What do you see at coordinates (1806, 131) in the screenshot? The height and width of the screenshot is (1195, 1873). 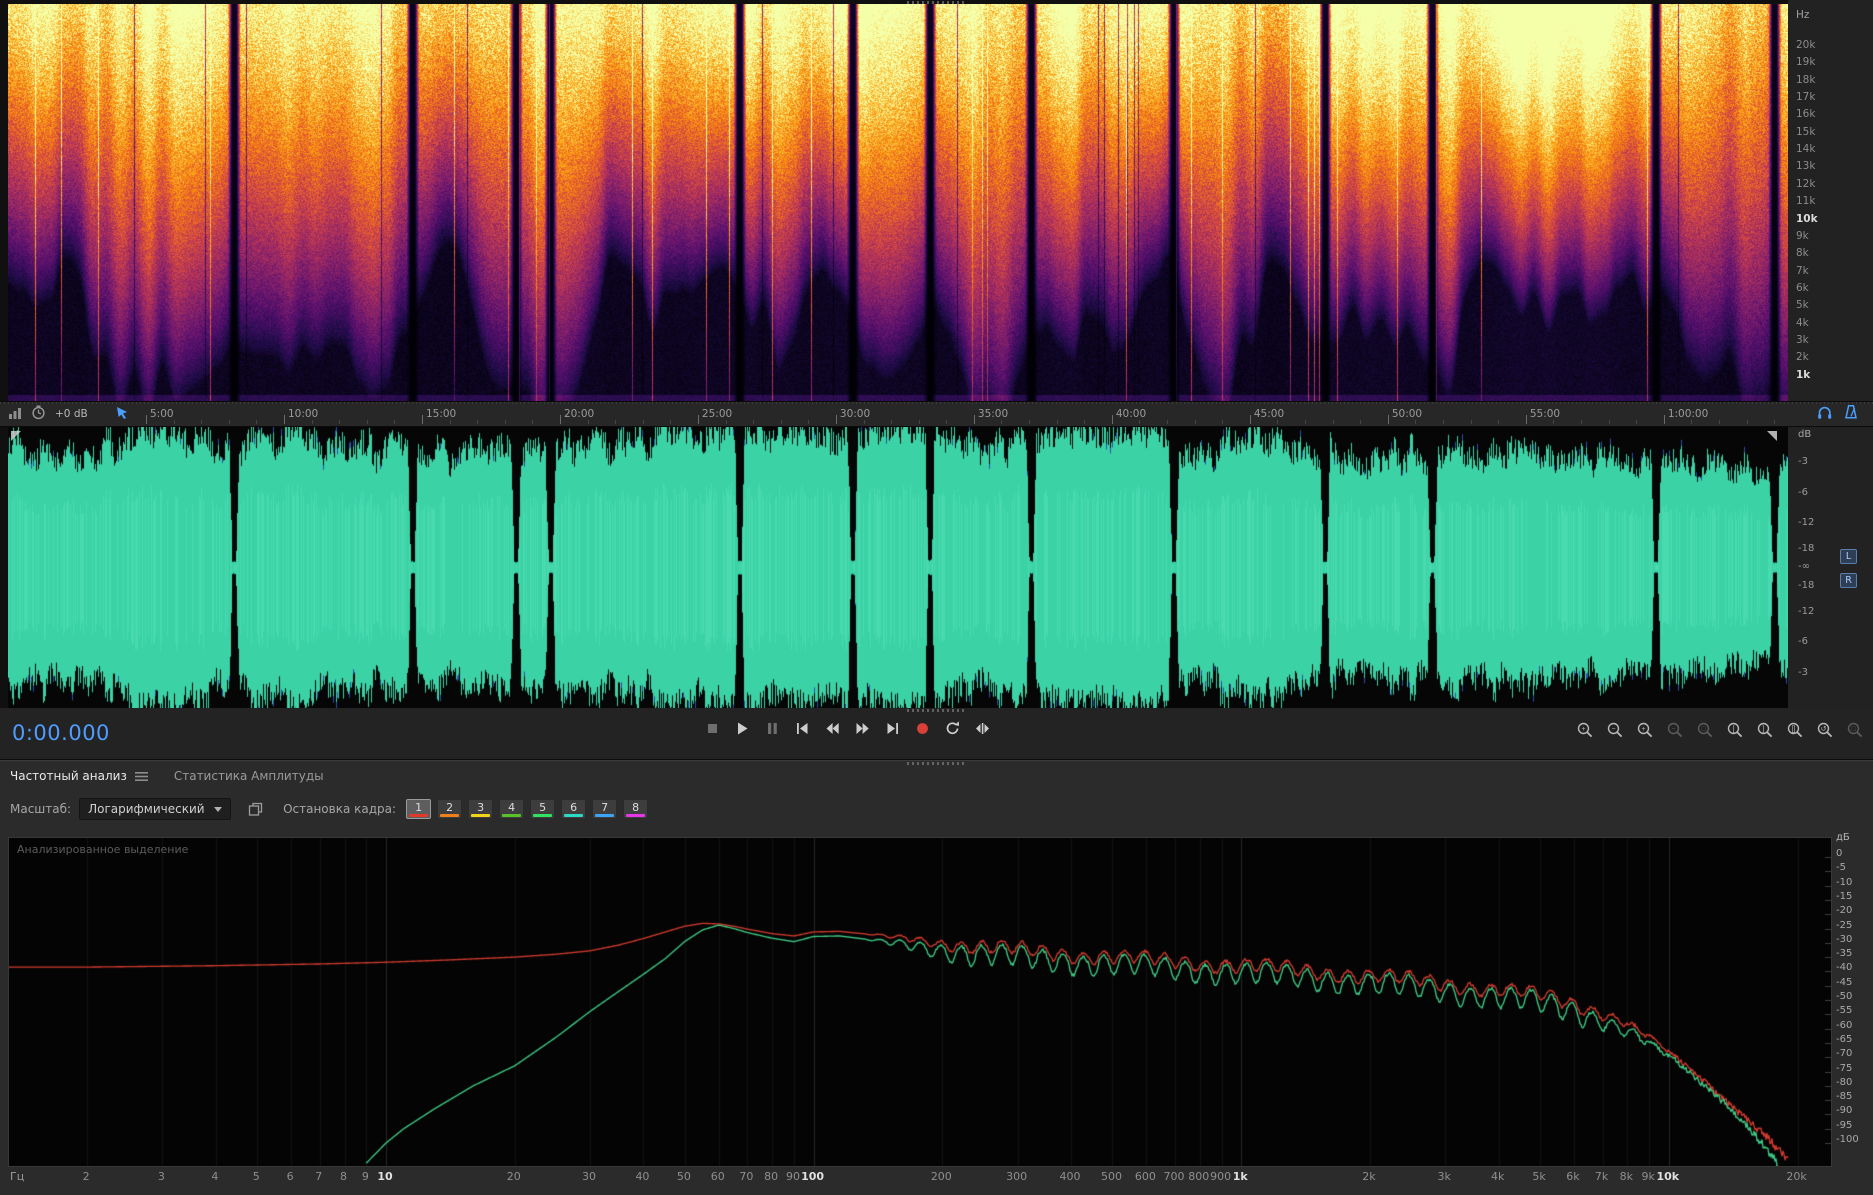 I see `freq-tick-label: 15k` at bounding box center [1806, 131].